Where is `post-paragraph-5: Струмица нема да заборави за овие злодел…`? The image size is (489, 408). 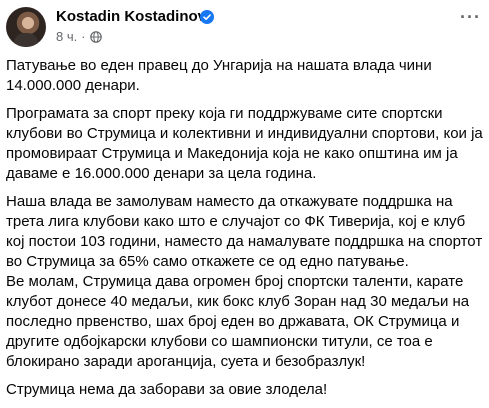
post-paragraph-5: Струмица нема да заборави за овие злодел… is located at coordinates (167, 389).